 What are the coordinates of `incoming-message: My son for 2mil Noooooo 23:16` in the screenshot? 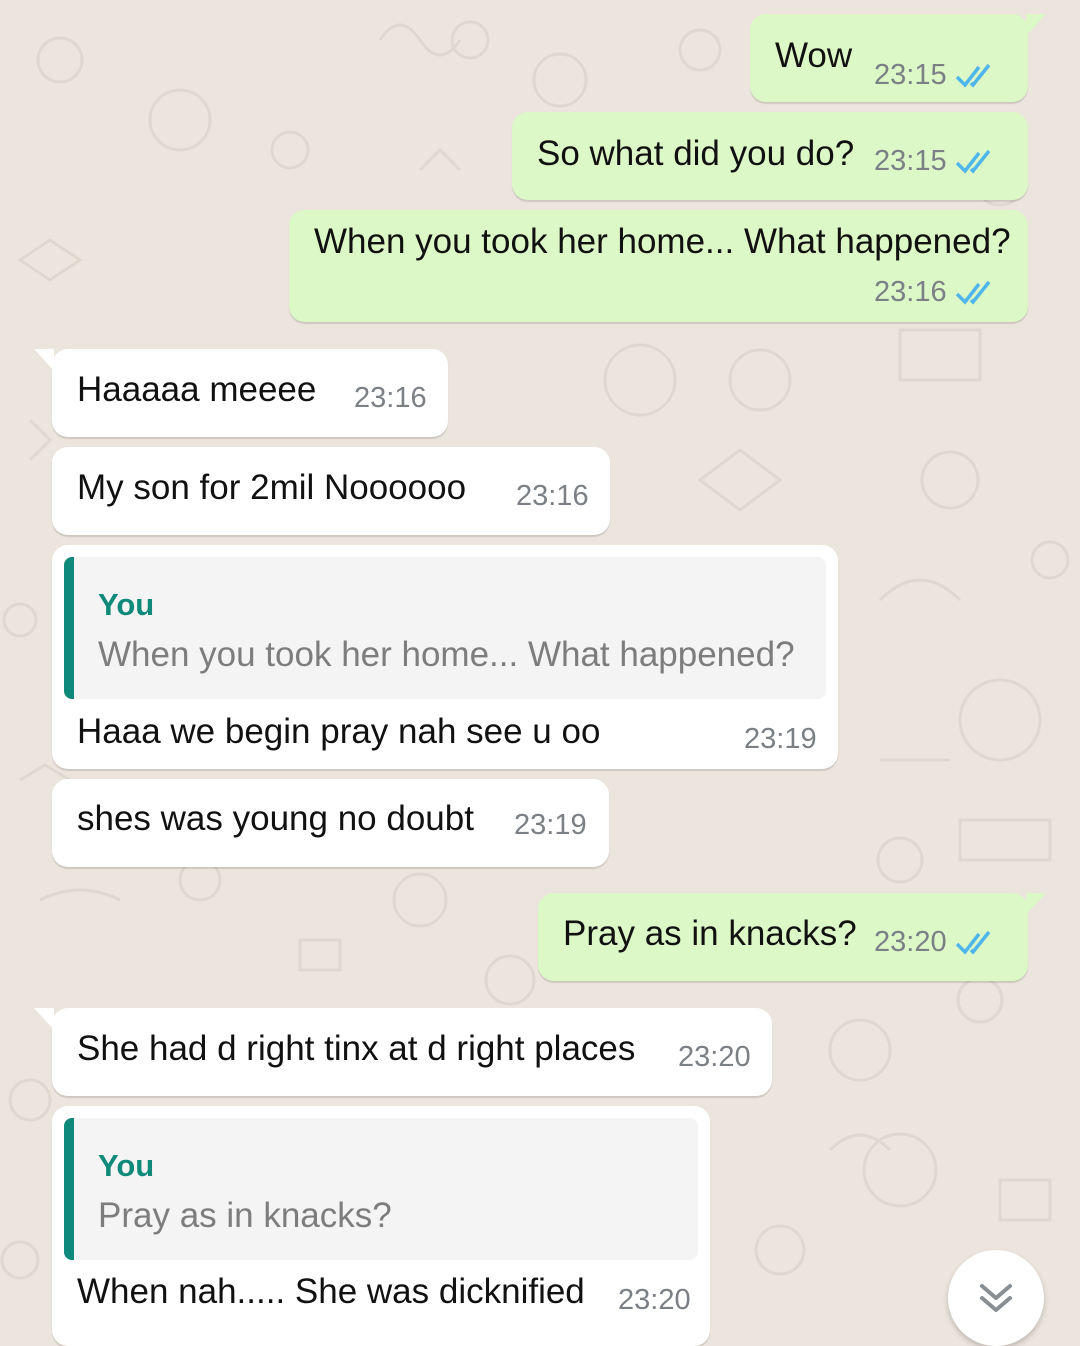 It's located at (331, 491).